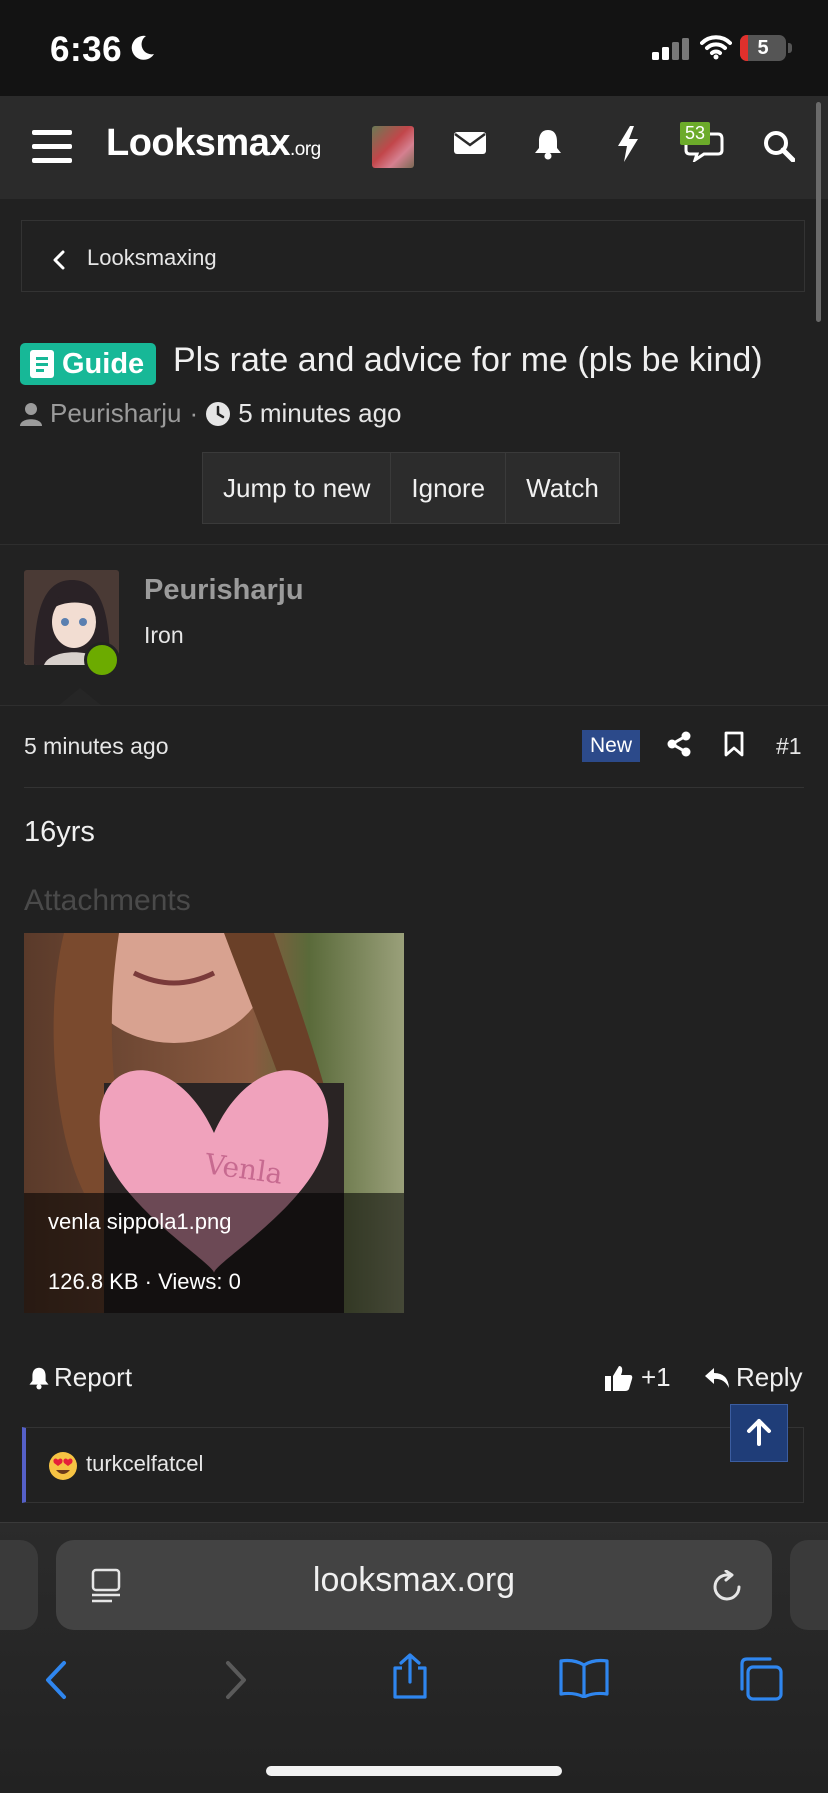 The image size is (828, 1793). Describe the element at coordinates (63, 1466) in the screenshot. I see `heart-eyes-emoji-icon` at that location.